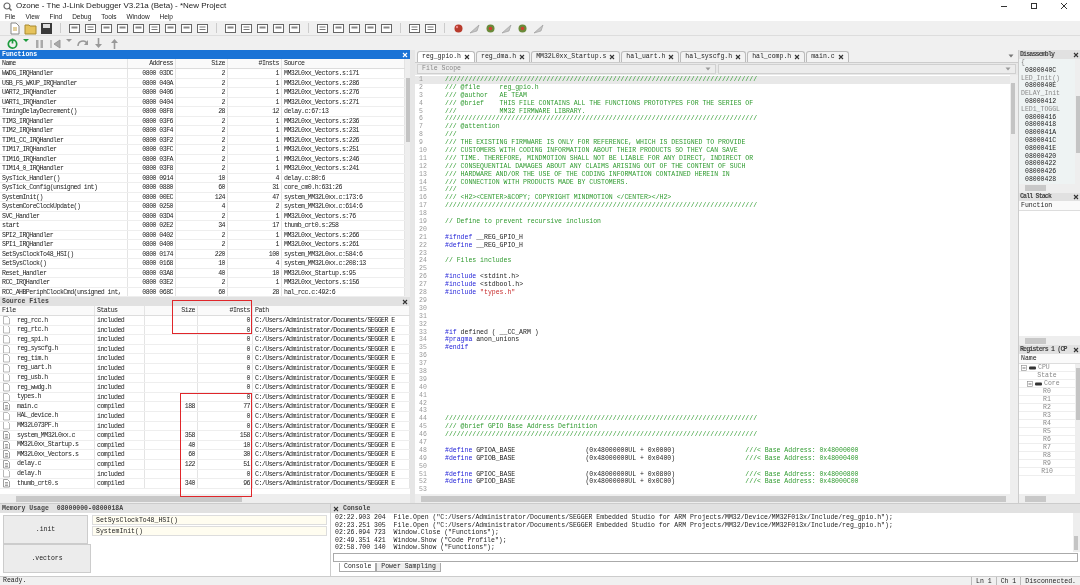  Describe the element at coordinates (705, 557) in the screenshot. I see `command-input` at that location.